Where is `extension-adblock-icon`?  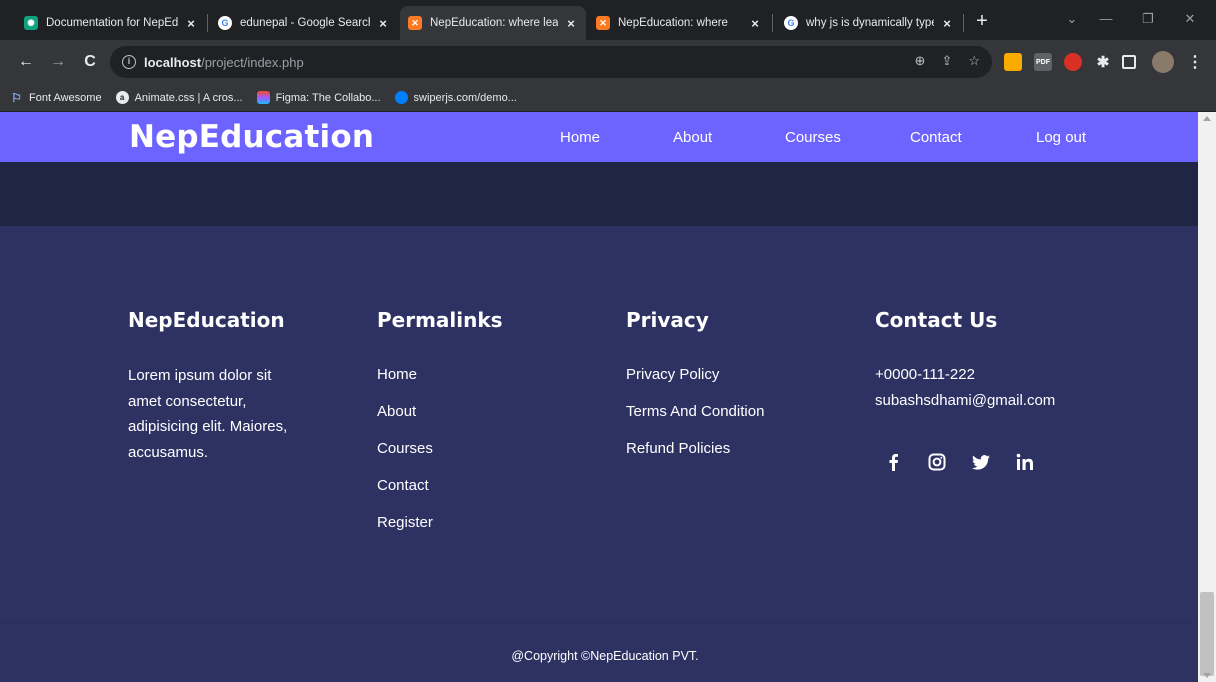
extension-adblock-icon is located at coordinates (1073, 62).